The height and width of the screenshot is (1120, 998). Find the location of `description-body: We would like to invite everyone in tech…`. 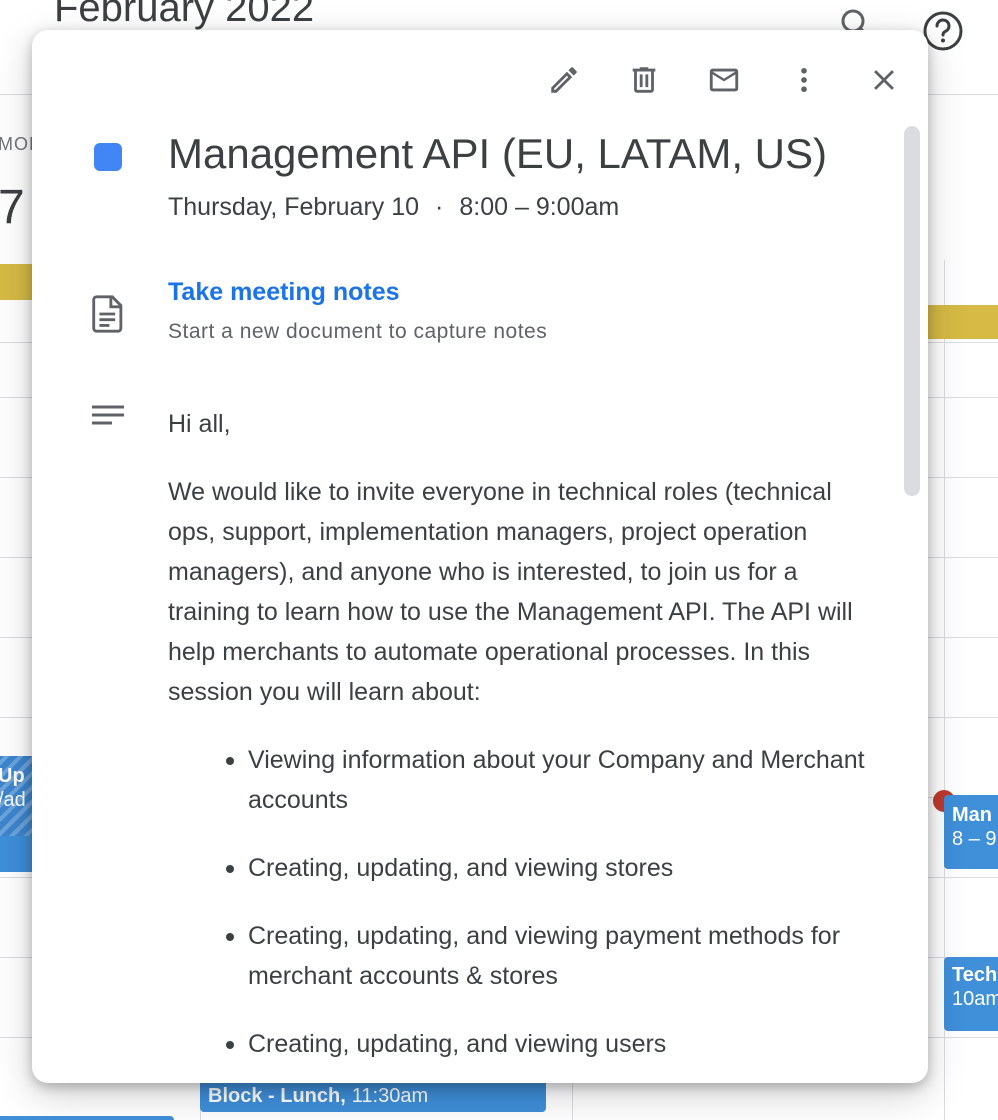

description-body: We would like to invite everyone in tech… is located at coordinates (510, 592).